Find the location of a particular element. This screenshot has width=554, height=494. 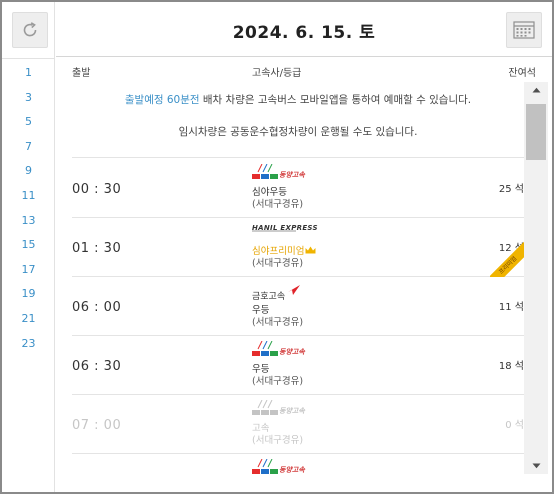

scroll-down-button is located at coordinates (536, 466).